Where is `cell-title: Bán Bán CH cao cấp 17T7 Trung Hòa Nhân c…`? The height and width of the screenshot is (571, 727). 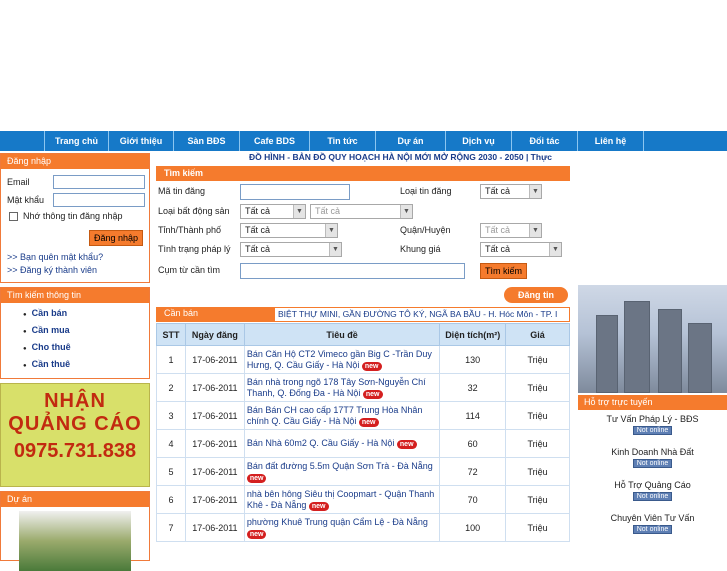
cell-title: Bán Bán CH cao cấp 17T7 Trung Hòa Nhân c… is located at coordinates (342, 415).